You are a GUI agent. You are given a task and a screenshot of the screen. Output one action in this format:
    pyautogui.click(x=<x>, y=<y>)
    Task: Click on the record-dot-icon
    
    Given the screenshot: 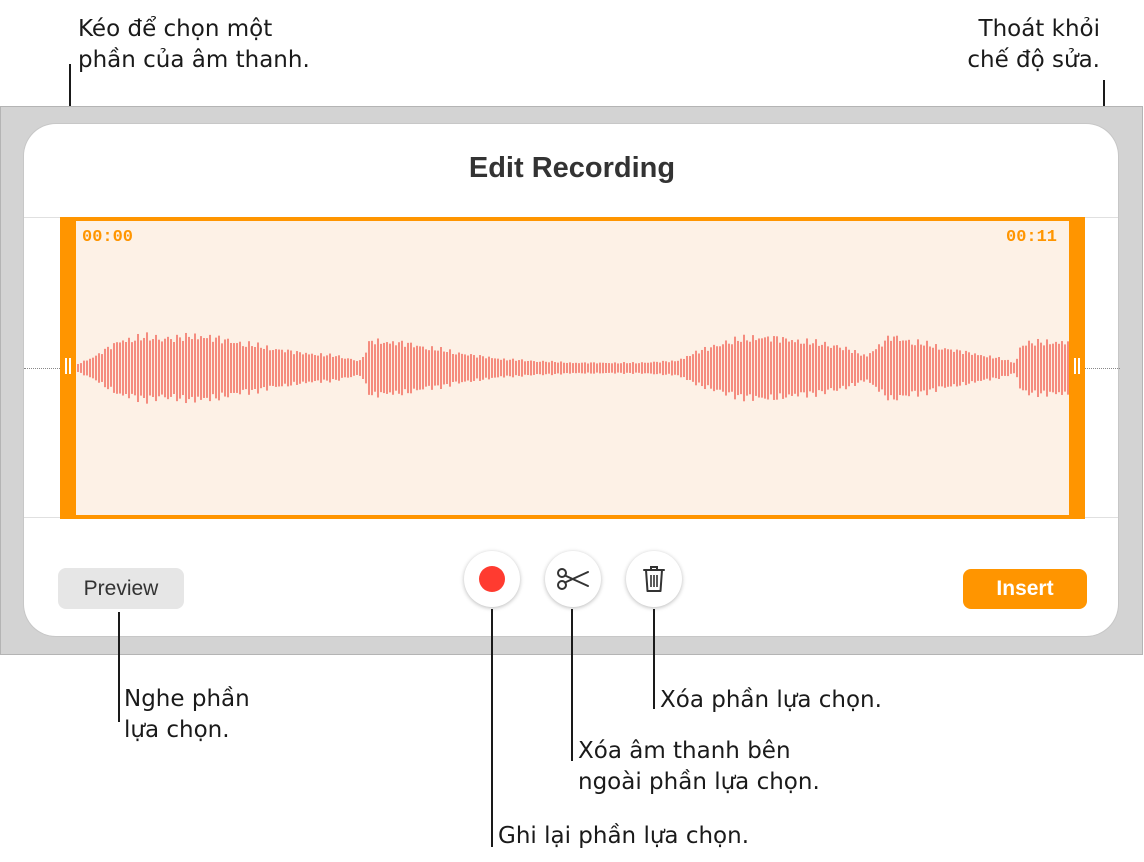 What is the action you would take?
    pyautogui.click(x=492, y=579)
    